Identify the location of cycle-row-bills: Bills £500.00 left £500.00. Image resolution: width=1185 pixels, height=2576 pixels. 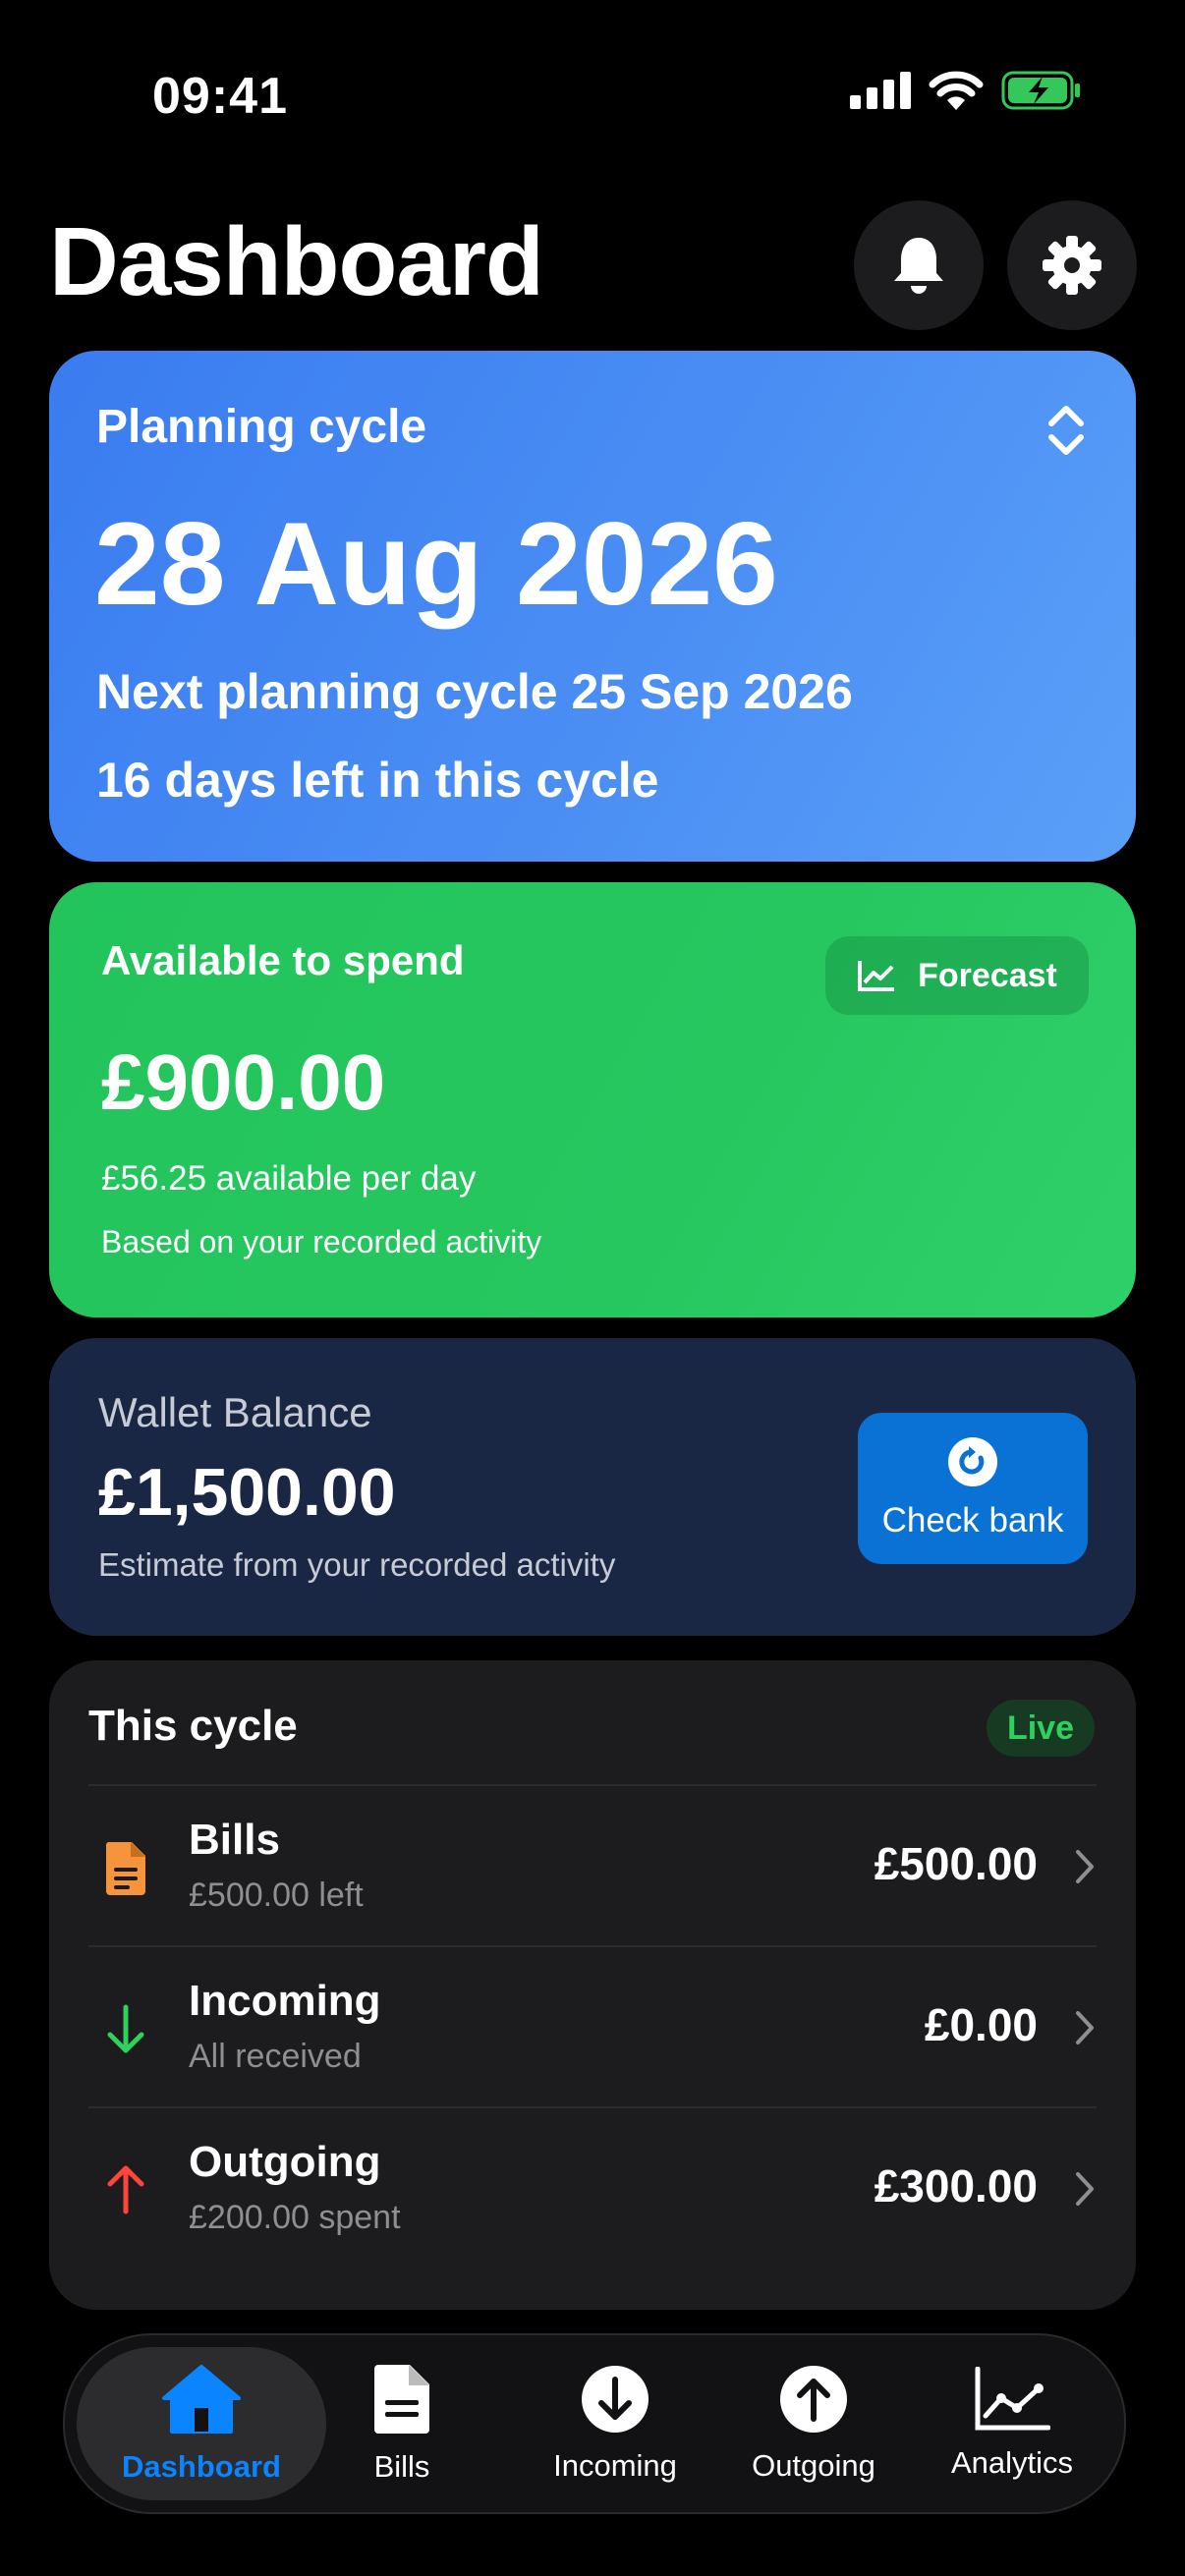
(592, 1865).